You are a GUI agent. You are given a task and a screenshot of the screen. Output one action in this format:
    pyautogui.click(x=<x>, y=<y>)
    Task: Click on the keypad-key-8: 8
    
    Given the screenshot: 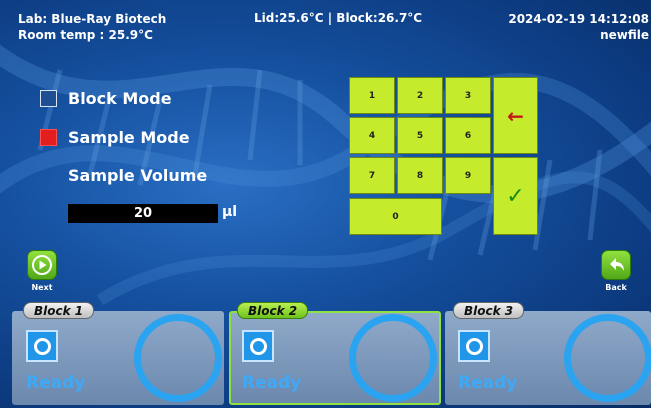 What is the action you would take?
    pyautogui.click(x=420, y=175)
    